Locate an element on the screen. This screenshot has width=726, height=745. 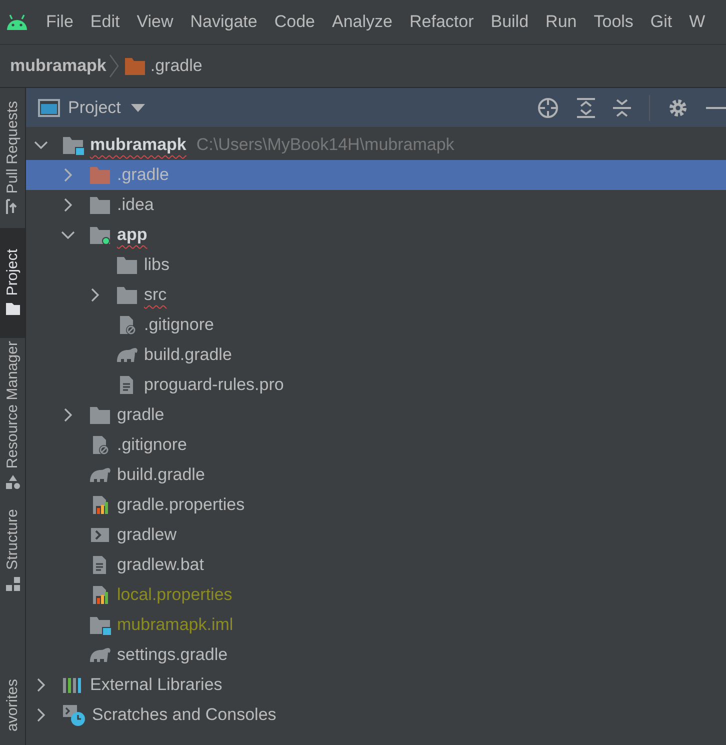
project-path: C:\Users\MyBook14H\mubramapk is located at coordinates (325, 145).